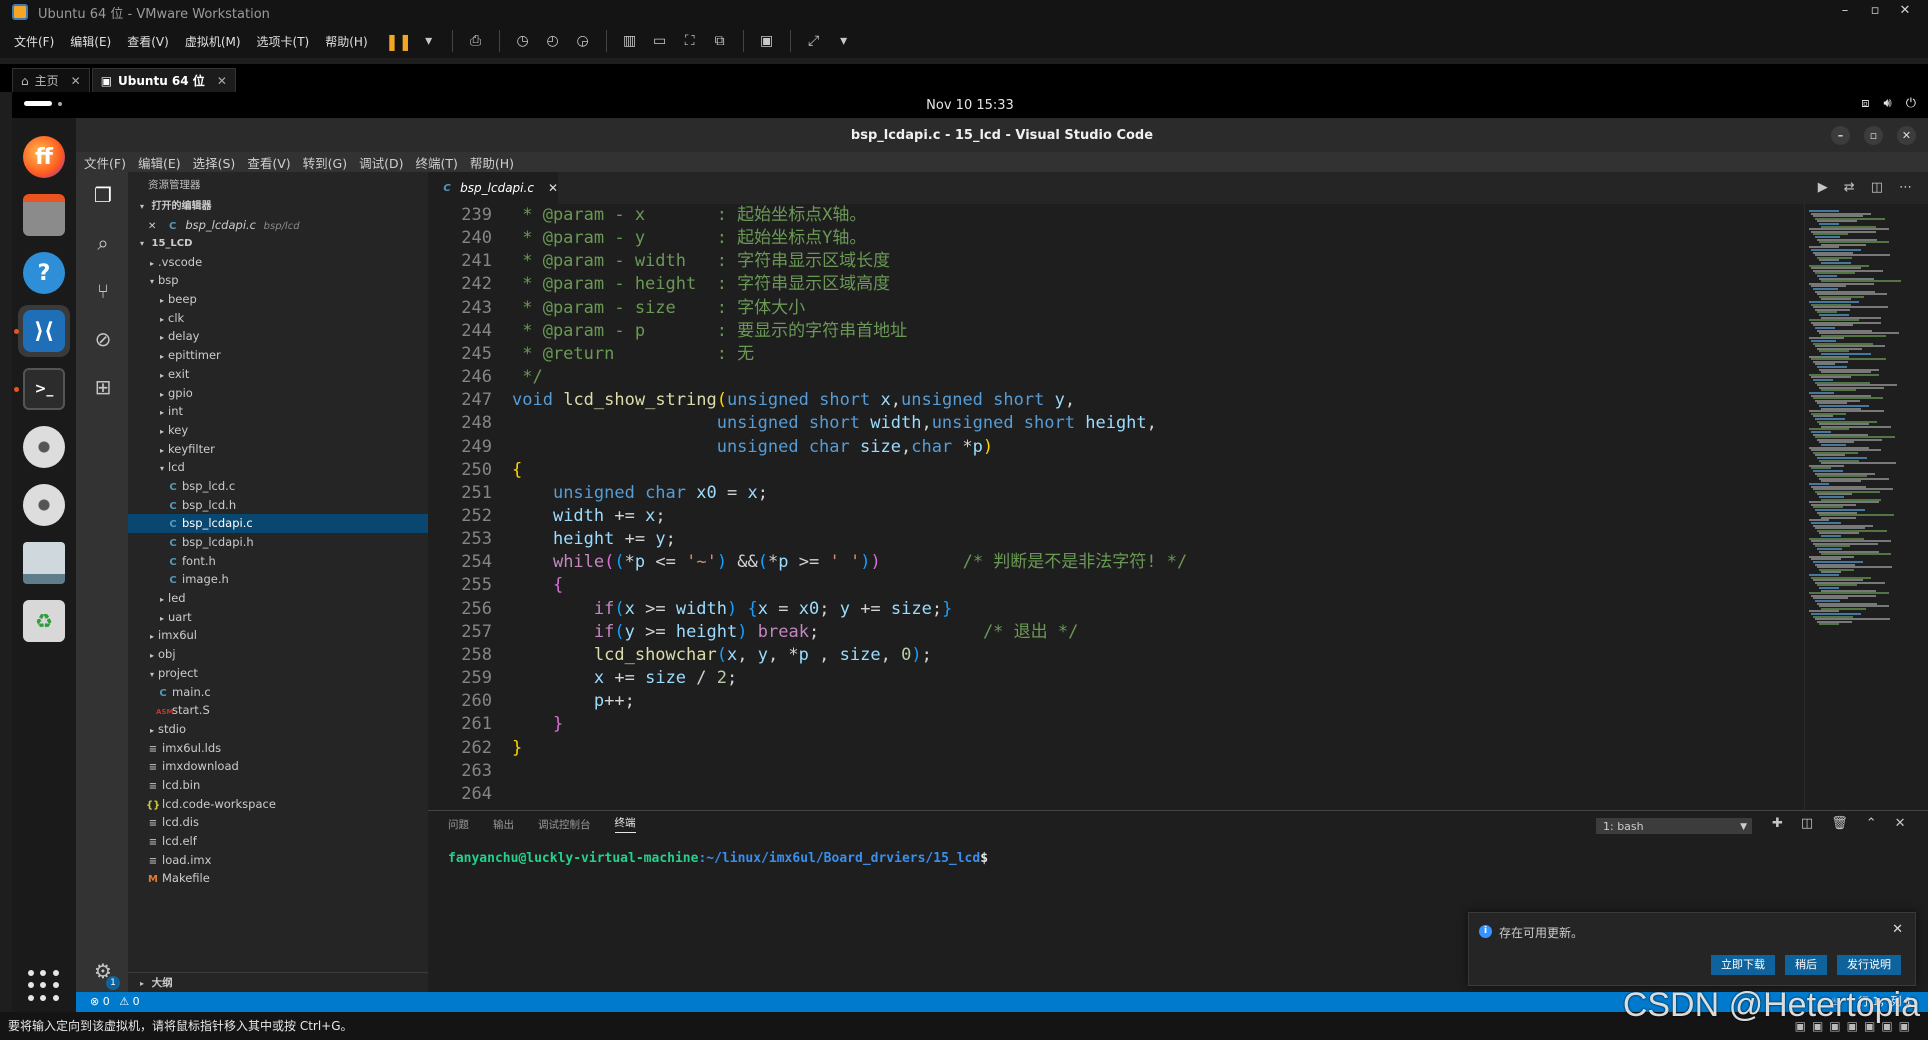  I want to click on tree-file: ≡ imx6ul.lds, so click(278, 748).